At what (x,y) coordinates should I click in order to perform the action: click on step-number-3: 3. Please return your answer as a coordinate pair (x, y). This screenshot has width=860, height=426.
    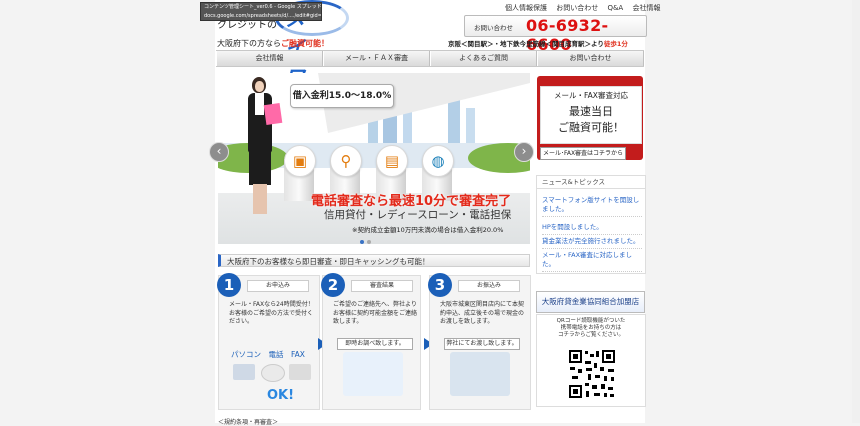
    Looking at the image, I should click on (440, 285).